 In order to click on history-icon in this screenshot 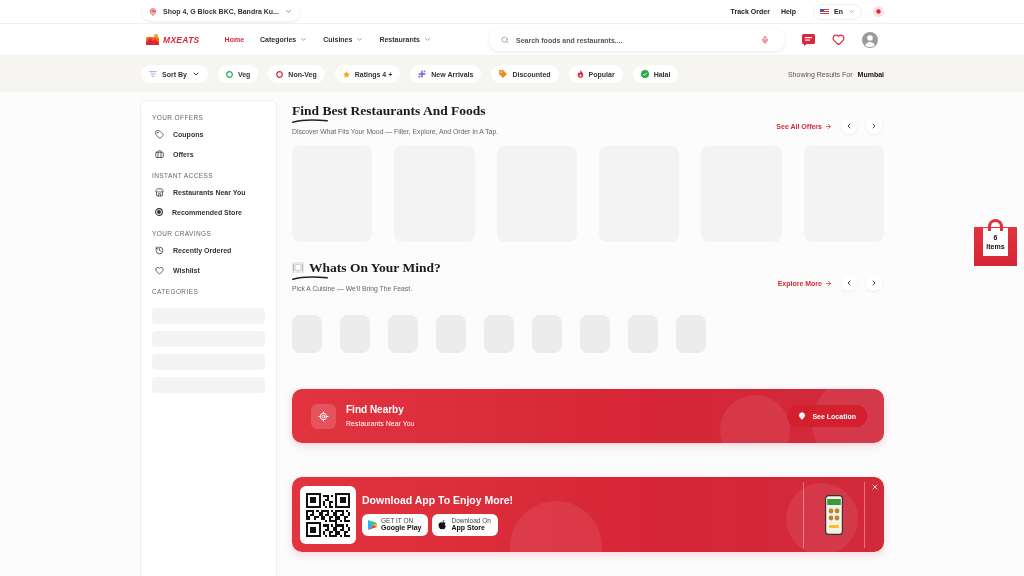, I will do `click(159, 250)`.